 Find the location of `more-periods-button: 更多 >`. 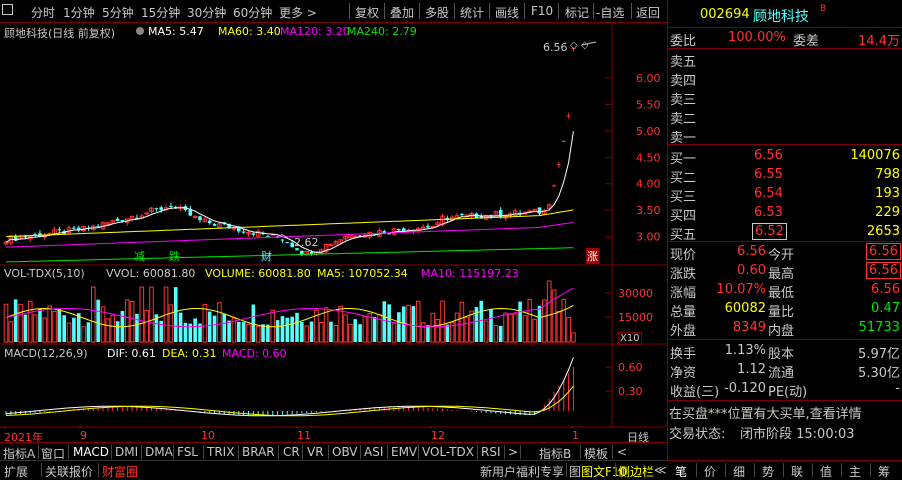

more-periods-button: 更多 > is located at coordinates (298, 12).